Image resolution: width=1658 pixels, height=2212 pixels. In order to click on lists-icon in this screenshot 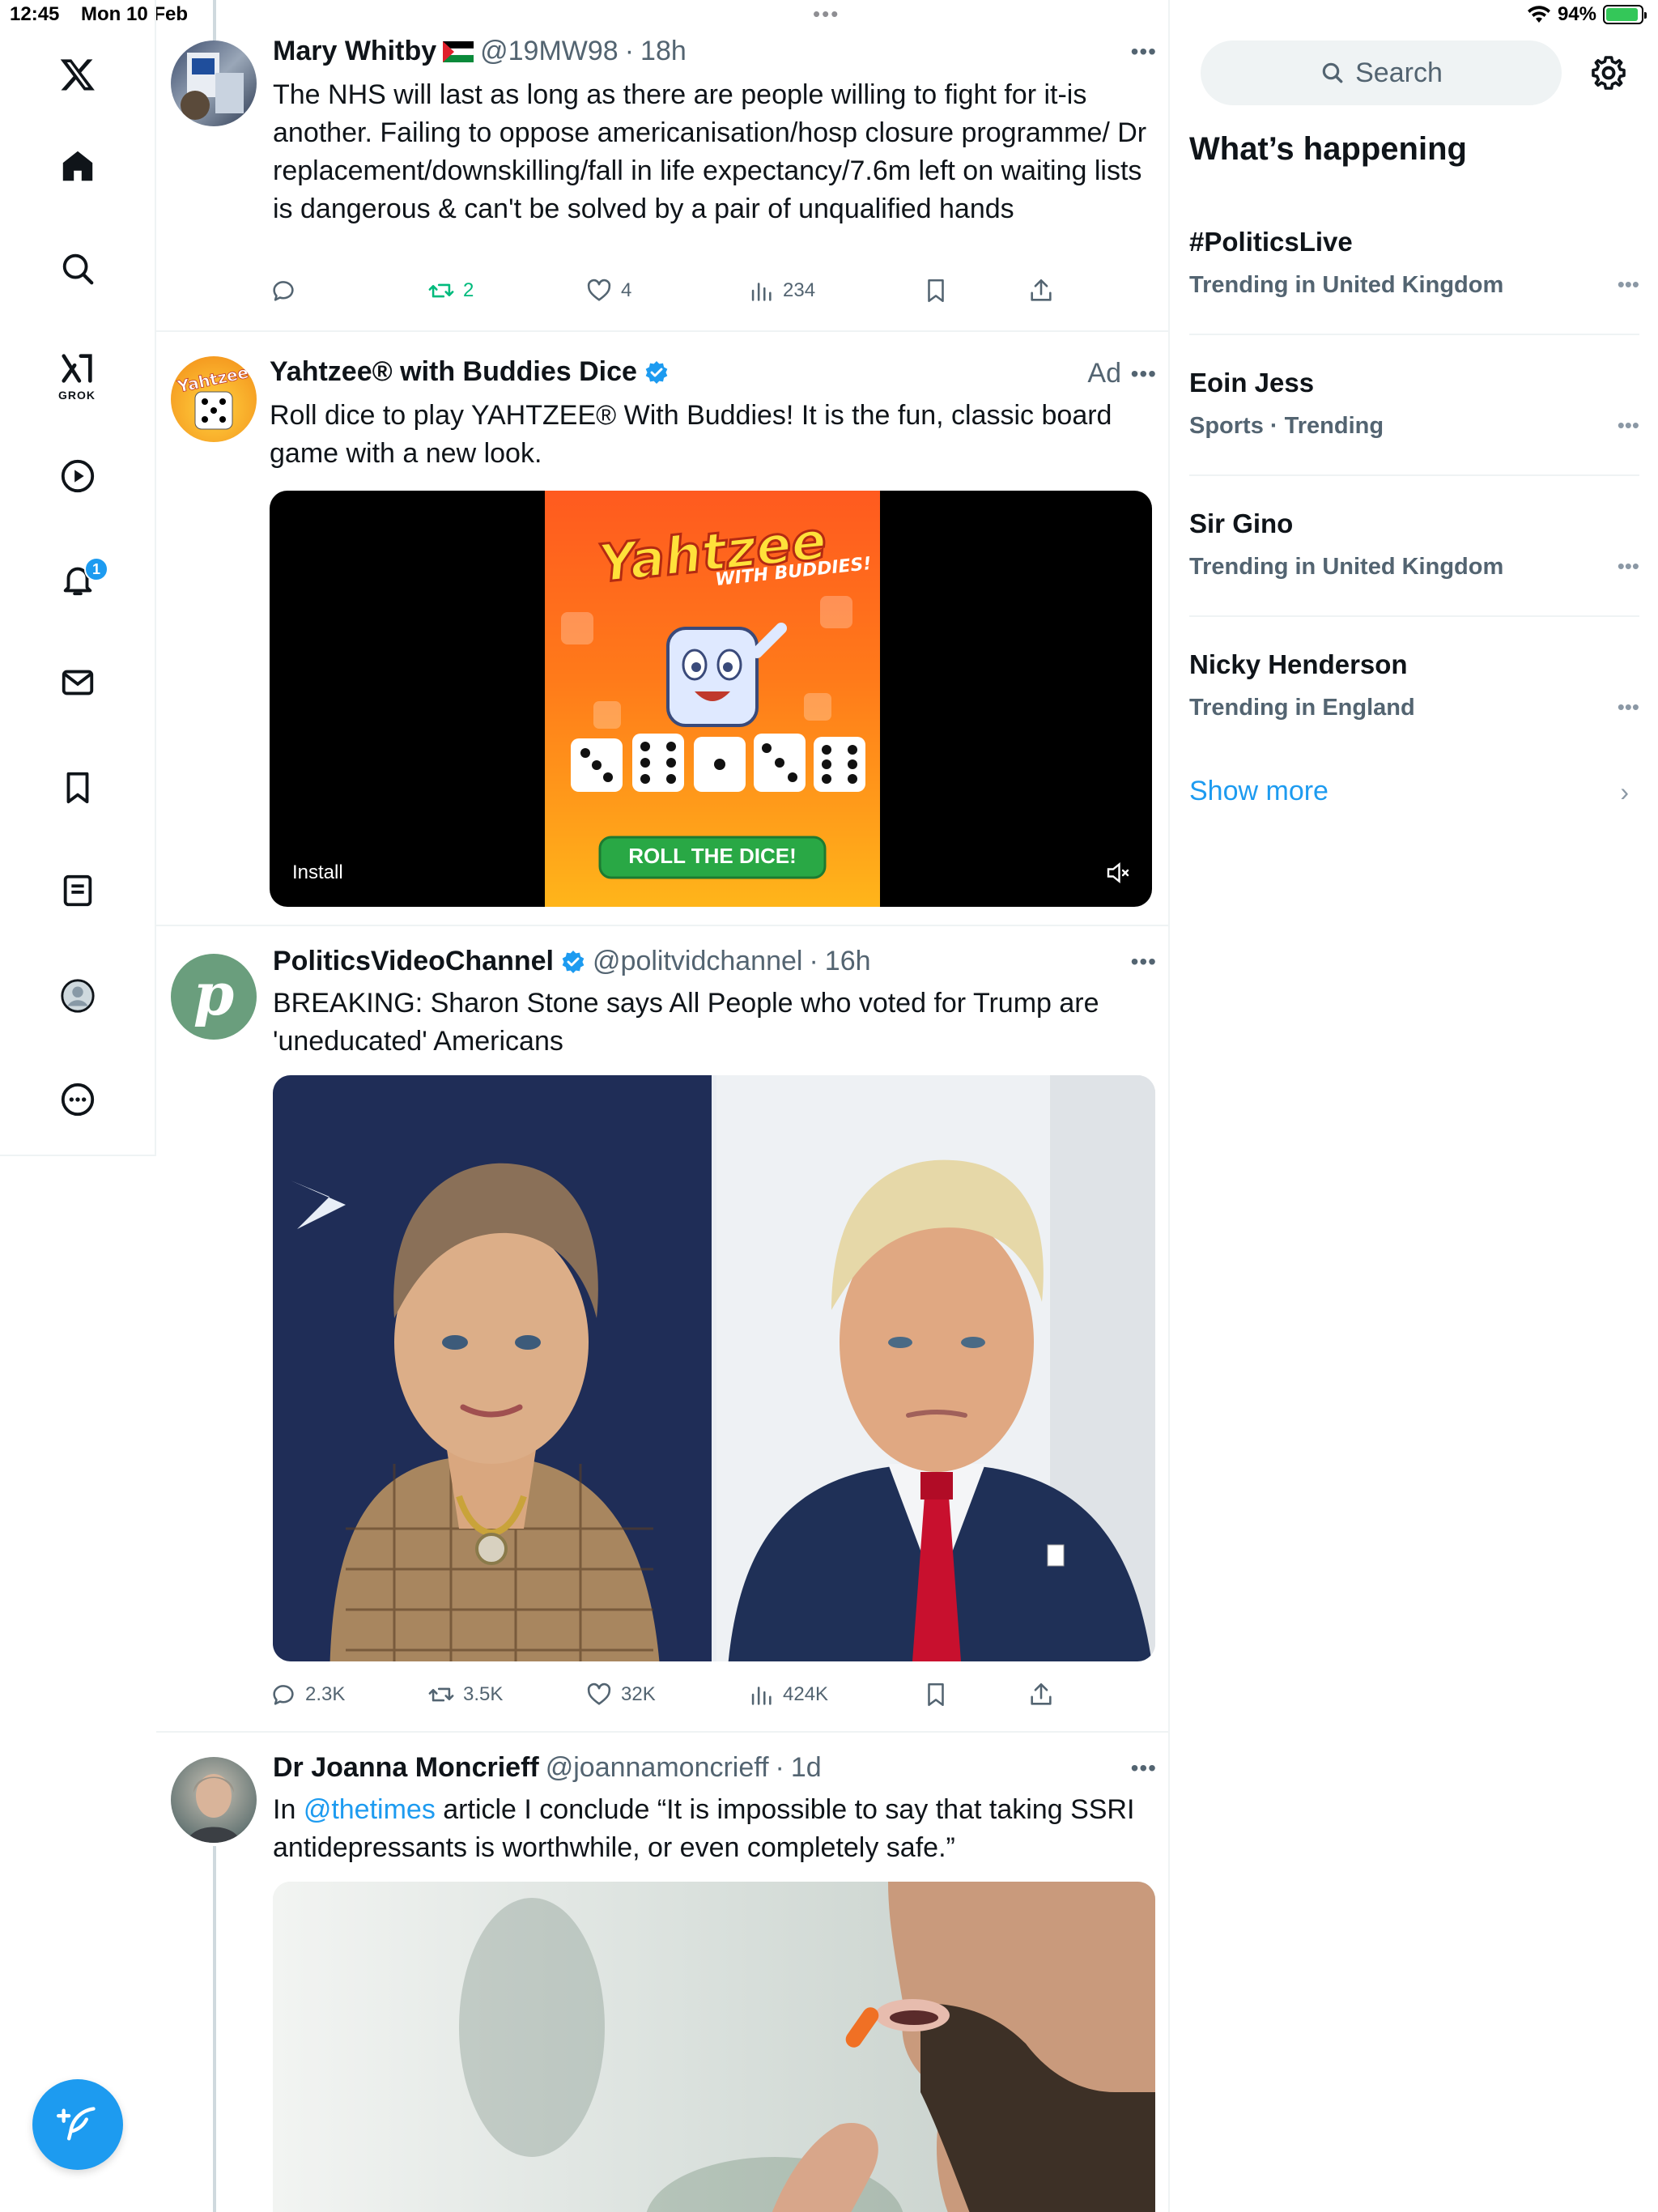, I will do `click(77, 891)`.